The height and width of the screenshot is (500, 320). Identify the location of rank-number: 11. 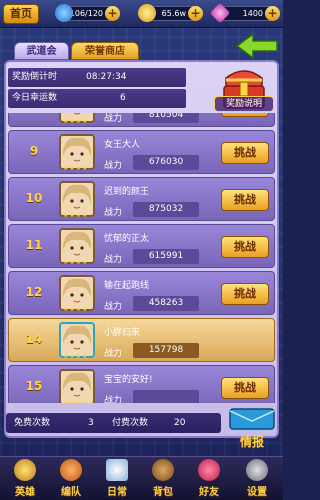
(34, 245).